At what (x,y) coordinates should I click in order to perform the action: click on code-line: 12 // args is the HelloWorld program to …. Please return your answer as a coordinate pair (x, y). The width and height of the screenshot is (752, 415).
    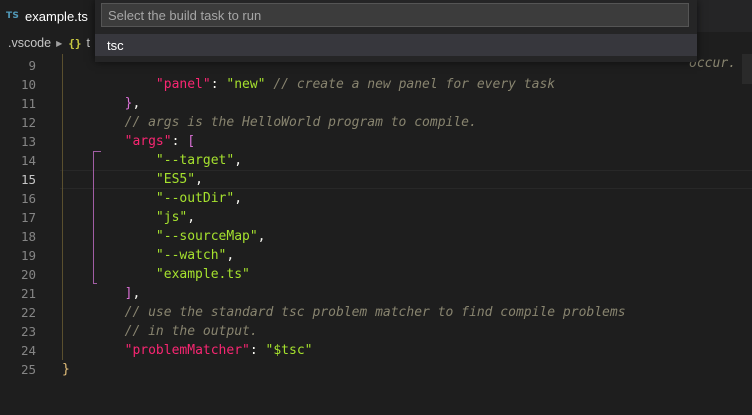
    Looking at the image, I should click on (376, 122).